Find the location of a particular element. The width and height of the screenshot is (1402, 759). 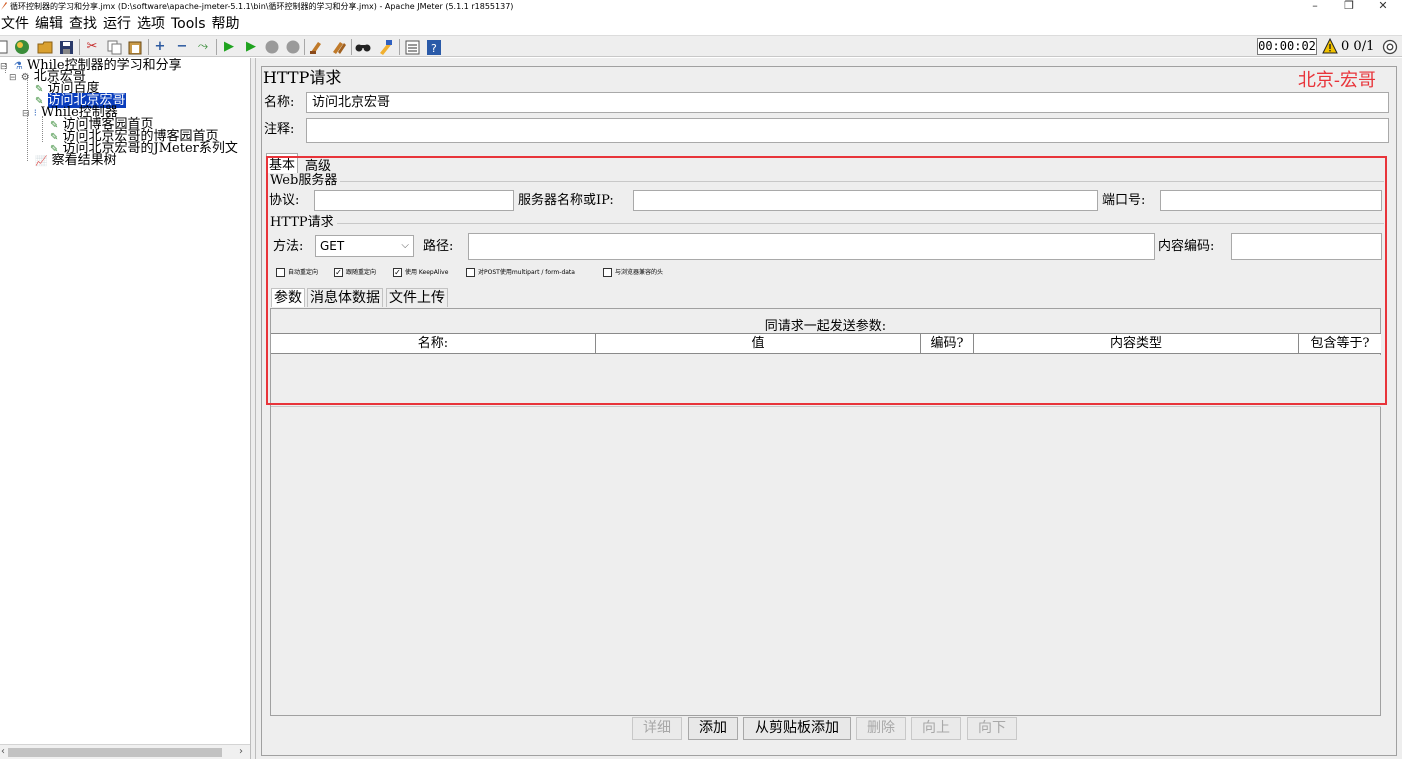

chevron-down-icon: ⌵ is located at coordinates (405, 245).